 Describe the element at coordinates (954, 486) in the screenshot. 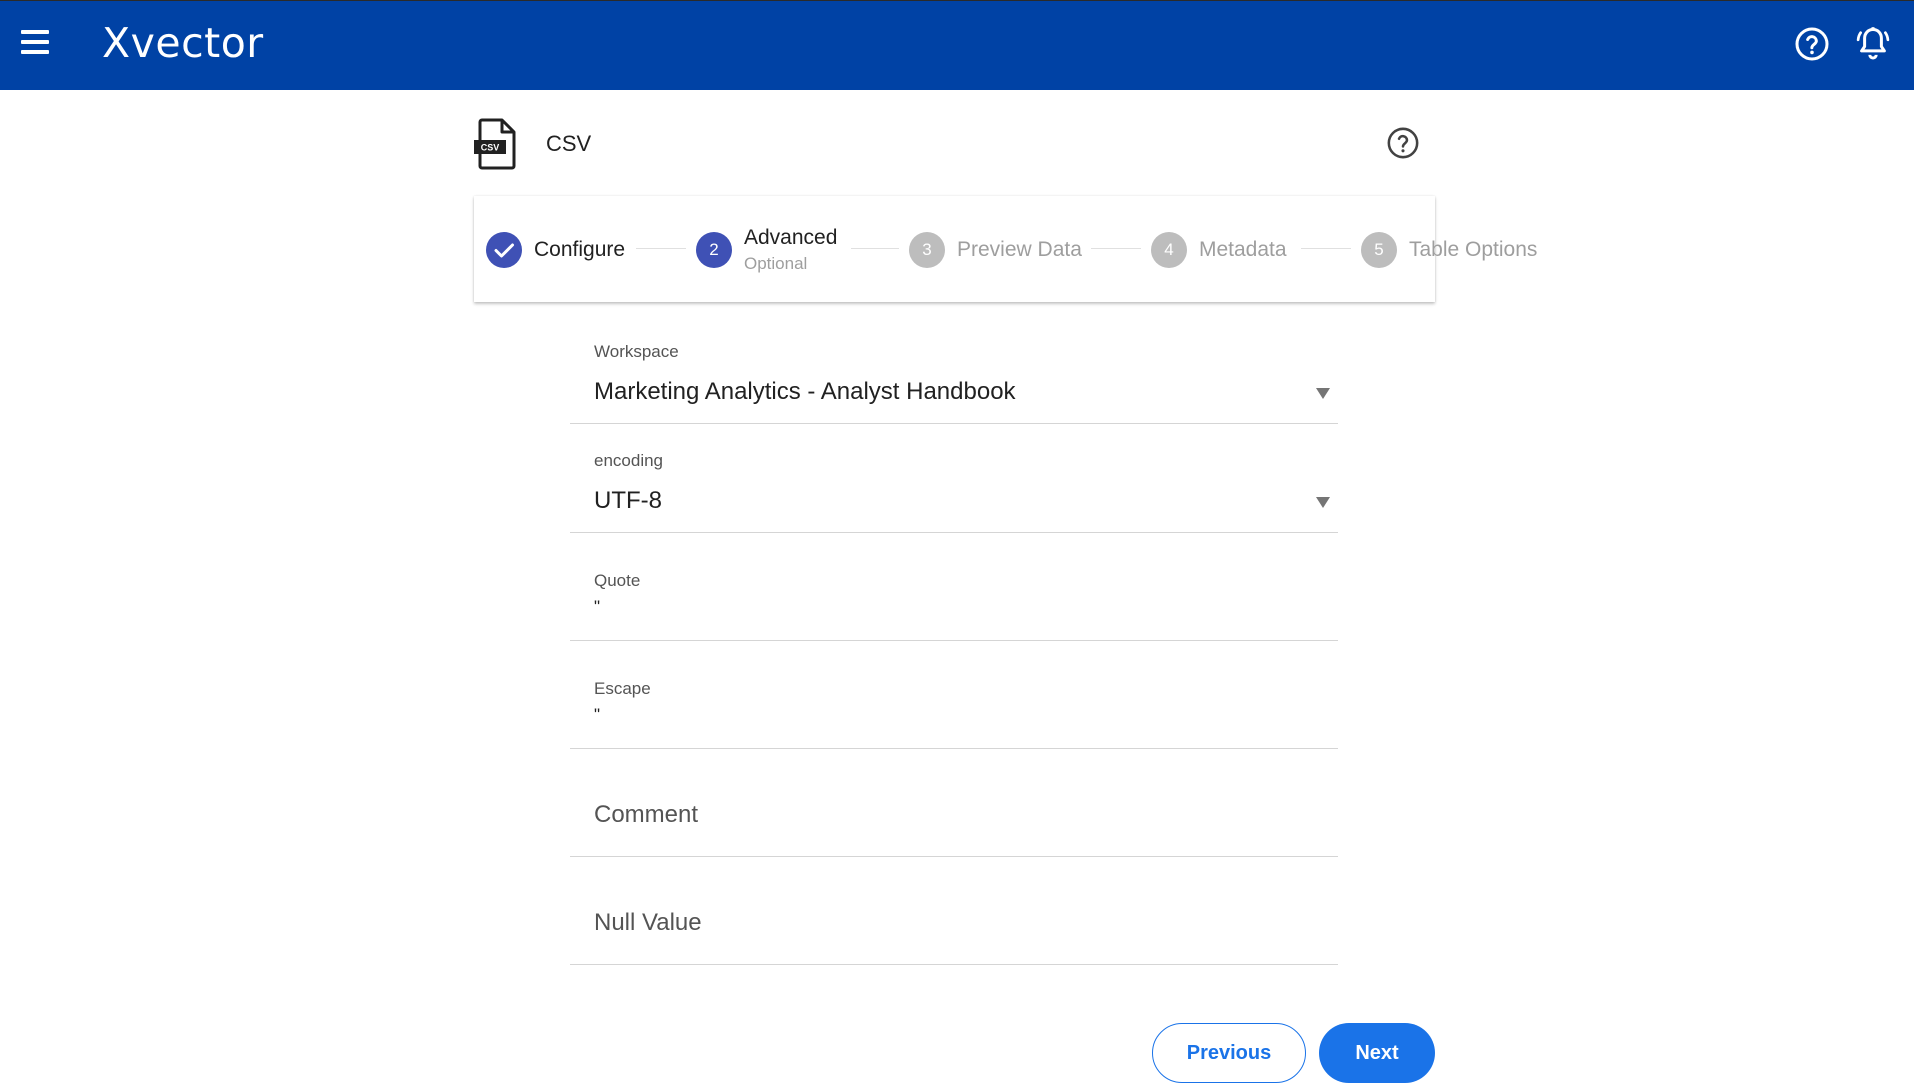

I see `encoding-select: encoding UTF-8` at that location.